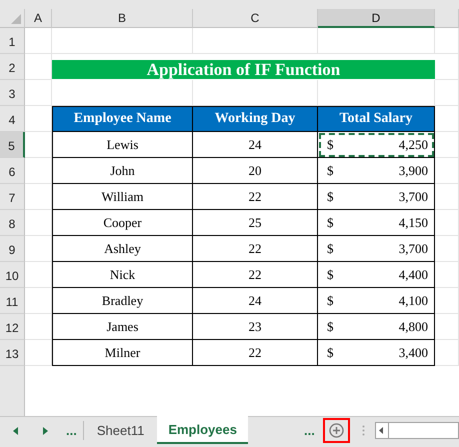  Describe the element at coordinates (122, 18) in the screenshot. I see `column-header: B` at that location.